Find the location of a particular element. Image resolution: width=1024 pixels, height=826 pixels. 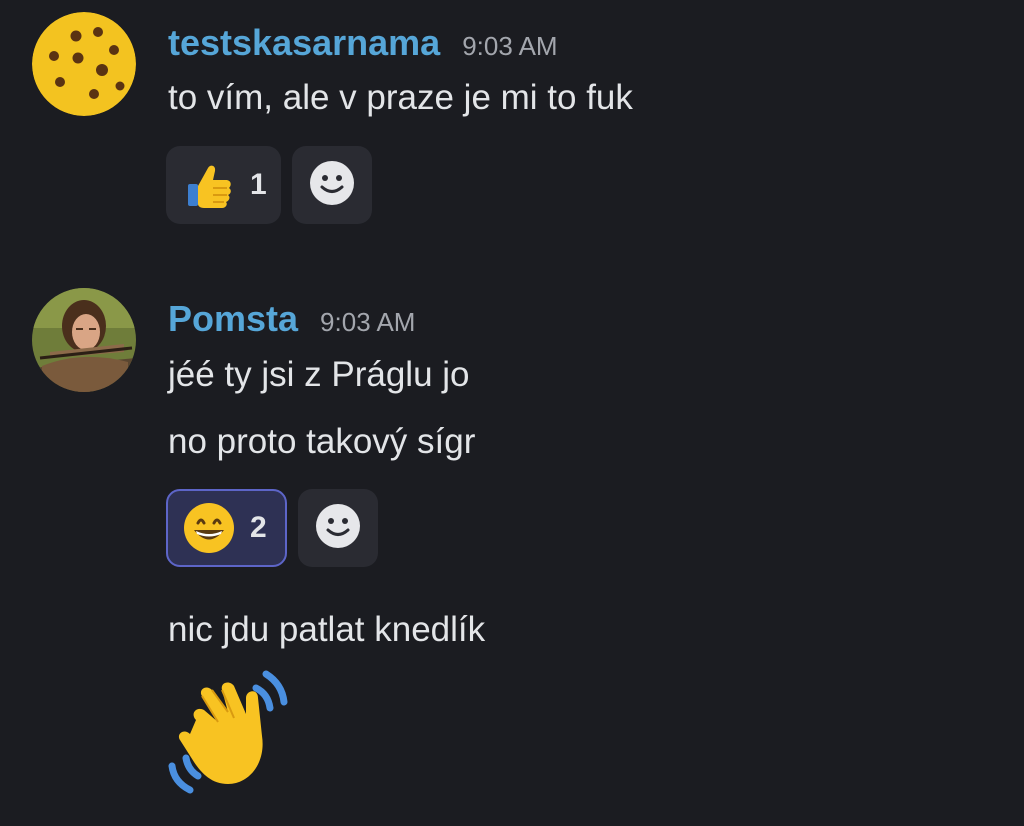

message-text: no proto takový sígr is located at coordinates (322, 441).